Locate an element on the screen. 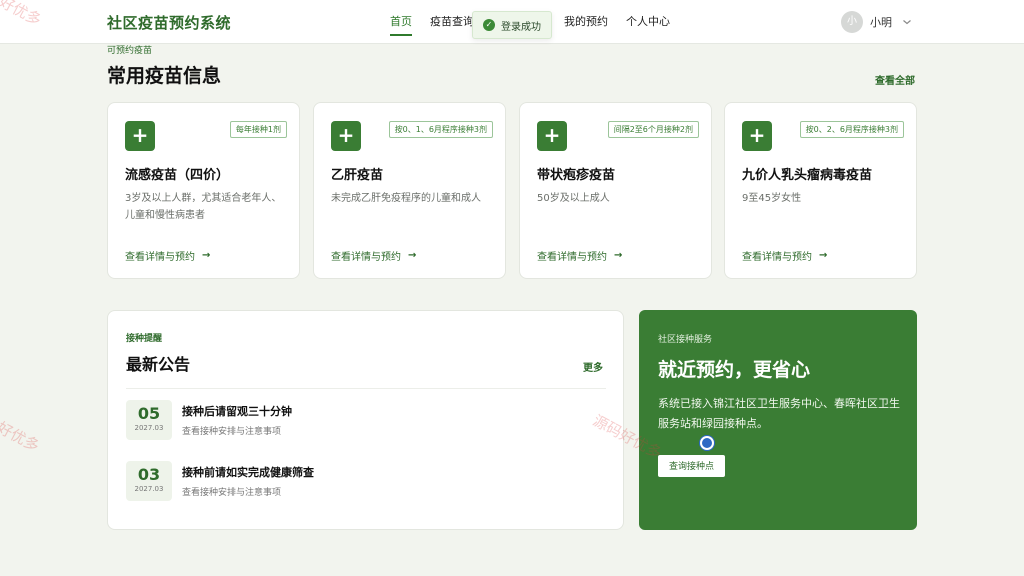  date-day: 03 is located at coordinates (149, 474).